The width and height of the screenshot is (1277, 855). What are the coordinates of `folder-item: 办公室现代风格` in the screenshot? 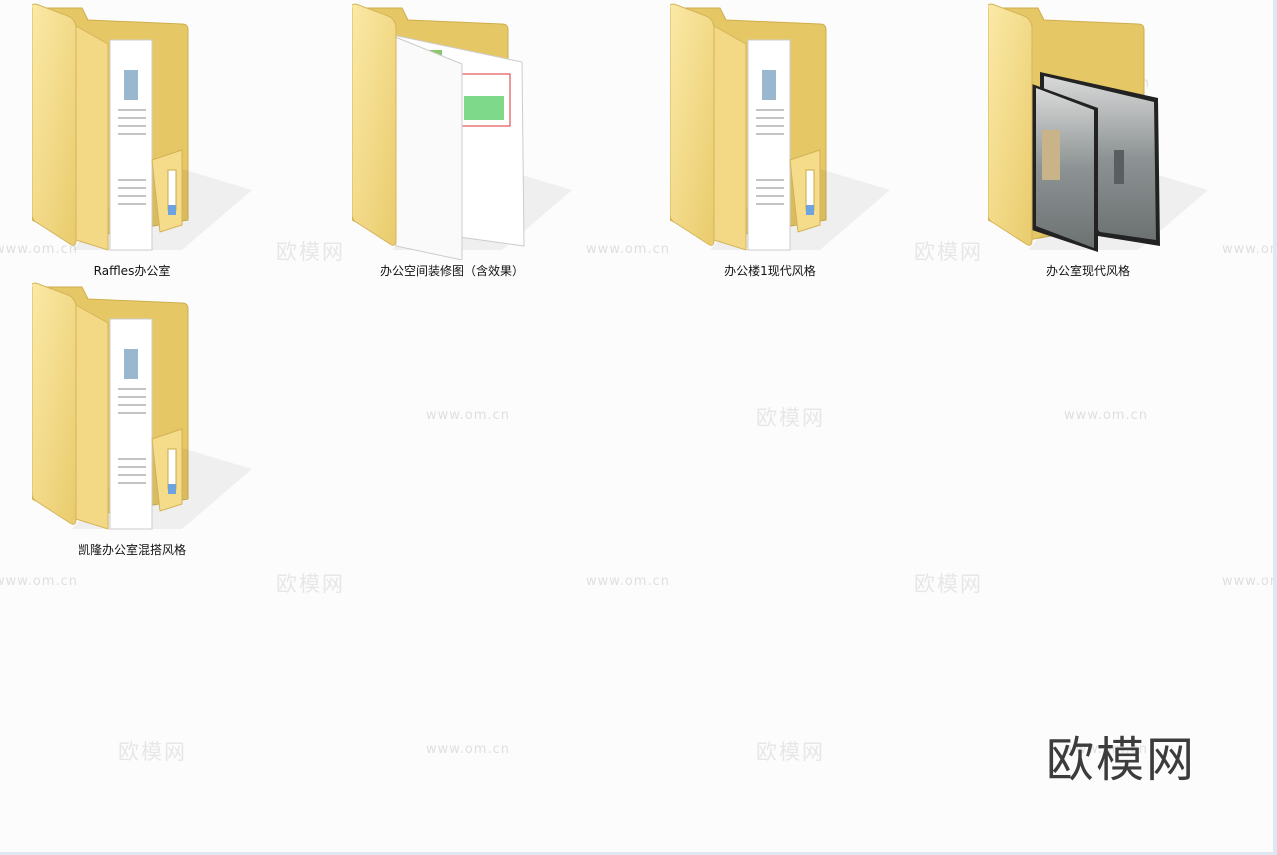 It's located at (1088, 139).